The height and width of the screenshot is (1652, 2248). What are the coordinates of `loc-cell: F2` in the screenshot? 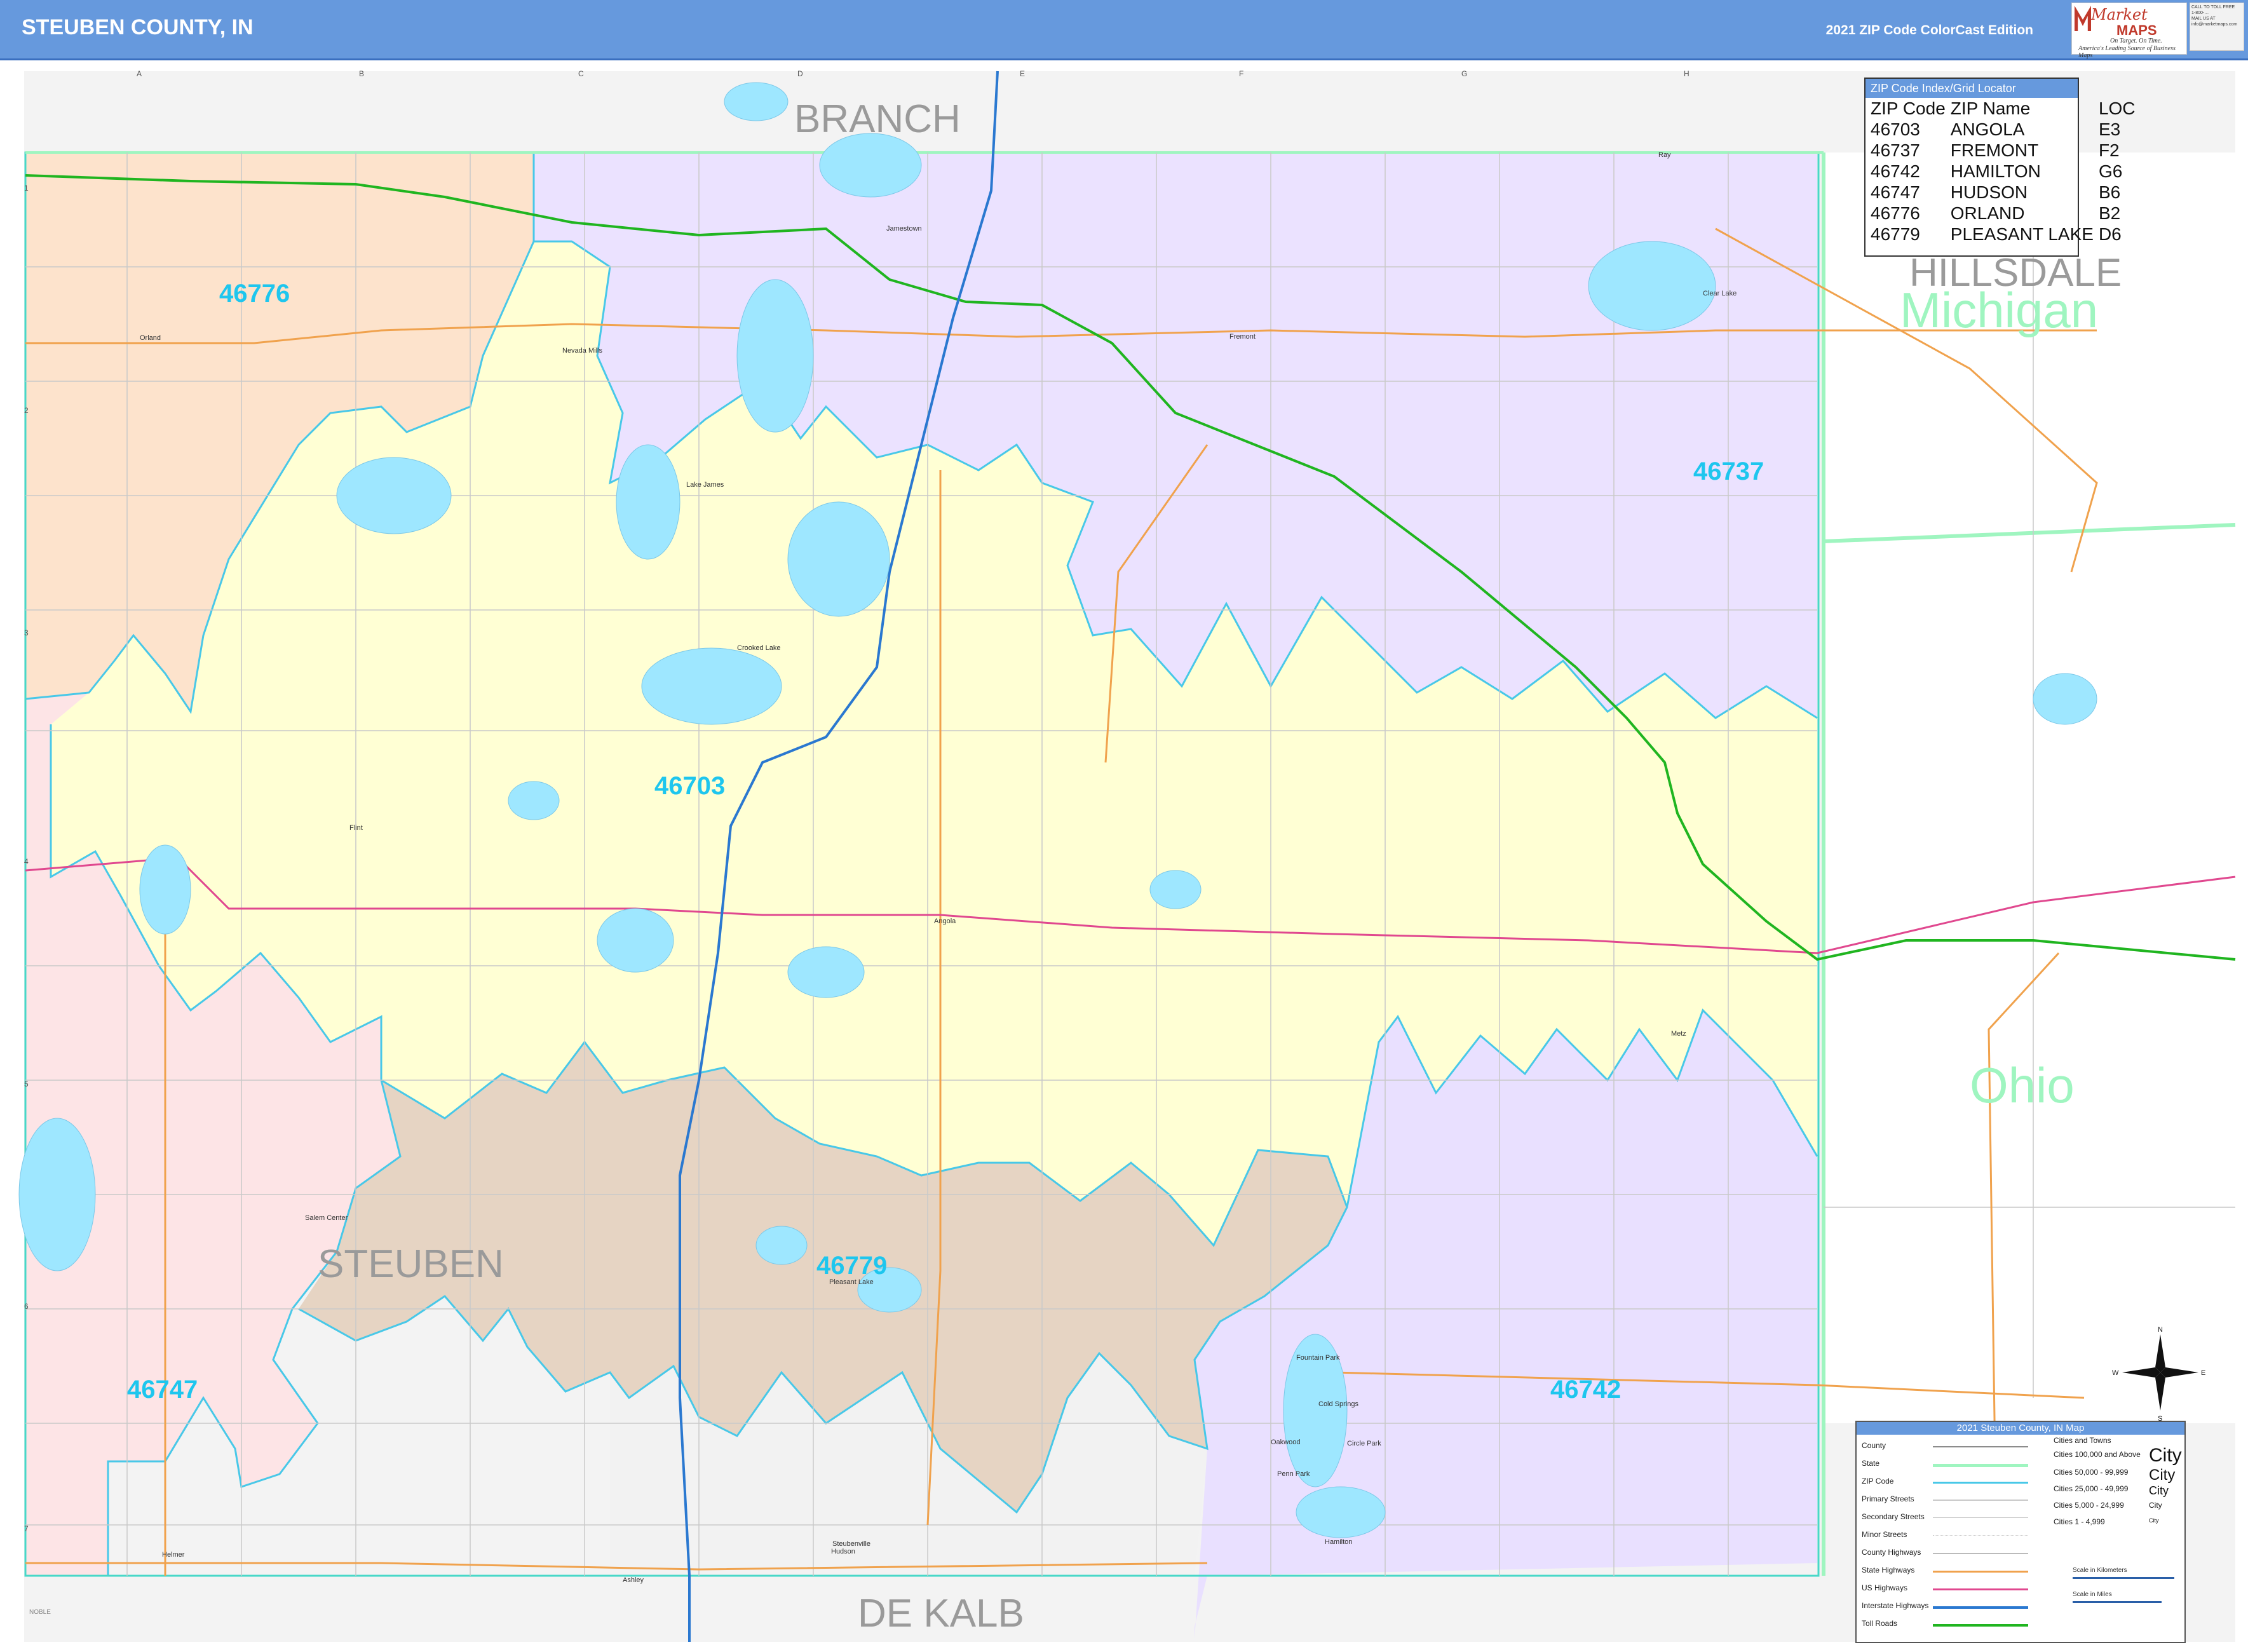 It's located at (2109, 150).